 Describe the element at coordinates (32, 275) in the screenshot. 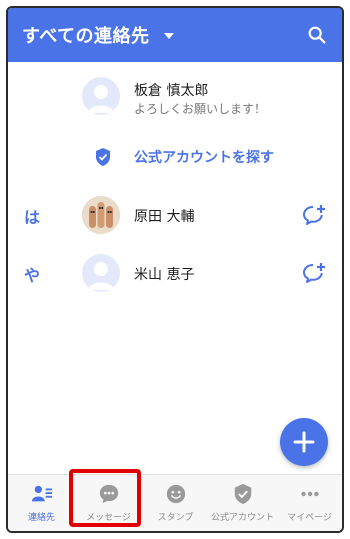

I see `index-letter: や` at that location.